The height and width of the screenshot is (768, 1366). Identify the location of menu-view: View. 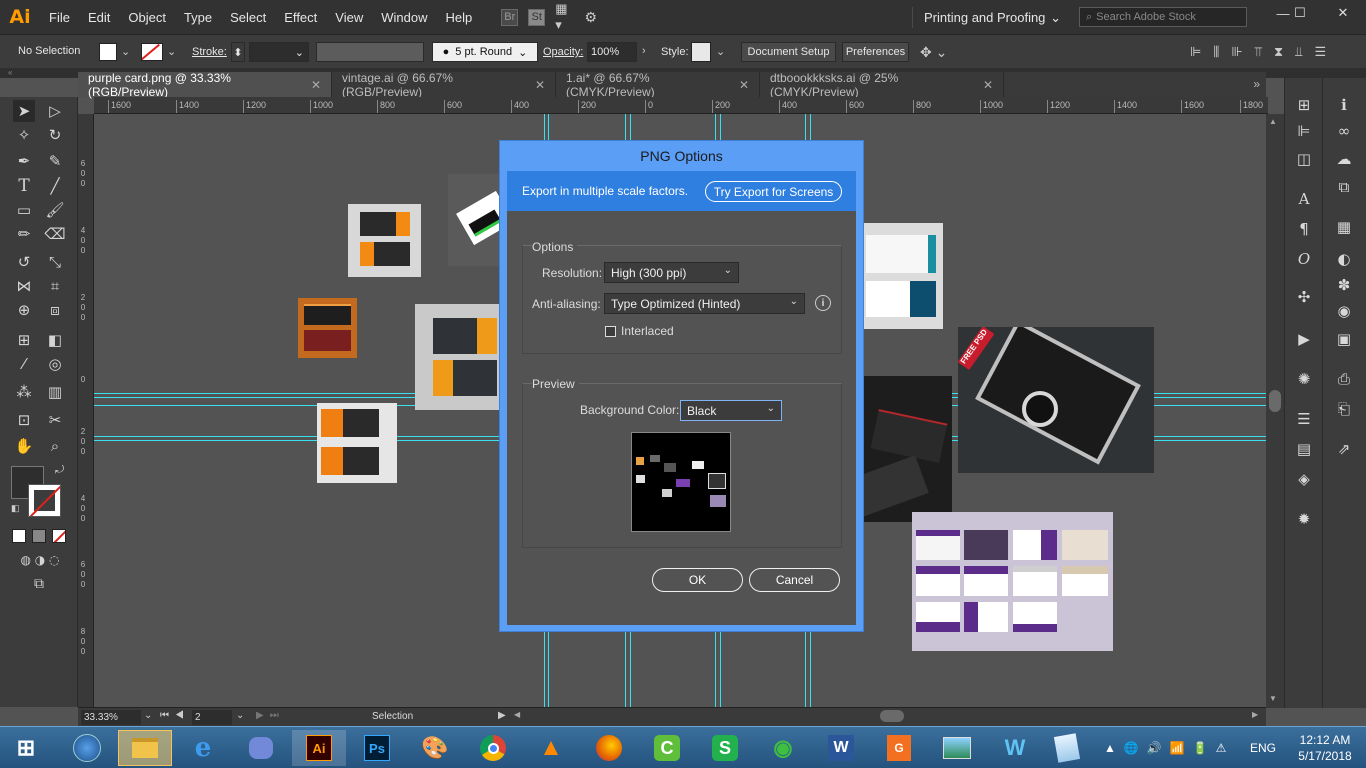
(349, 17).